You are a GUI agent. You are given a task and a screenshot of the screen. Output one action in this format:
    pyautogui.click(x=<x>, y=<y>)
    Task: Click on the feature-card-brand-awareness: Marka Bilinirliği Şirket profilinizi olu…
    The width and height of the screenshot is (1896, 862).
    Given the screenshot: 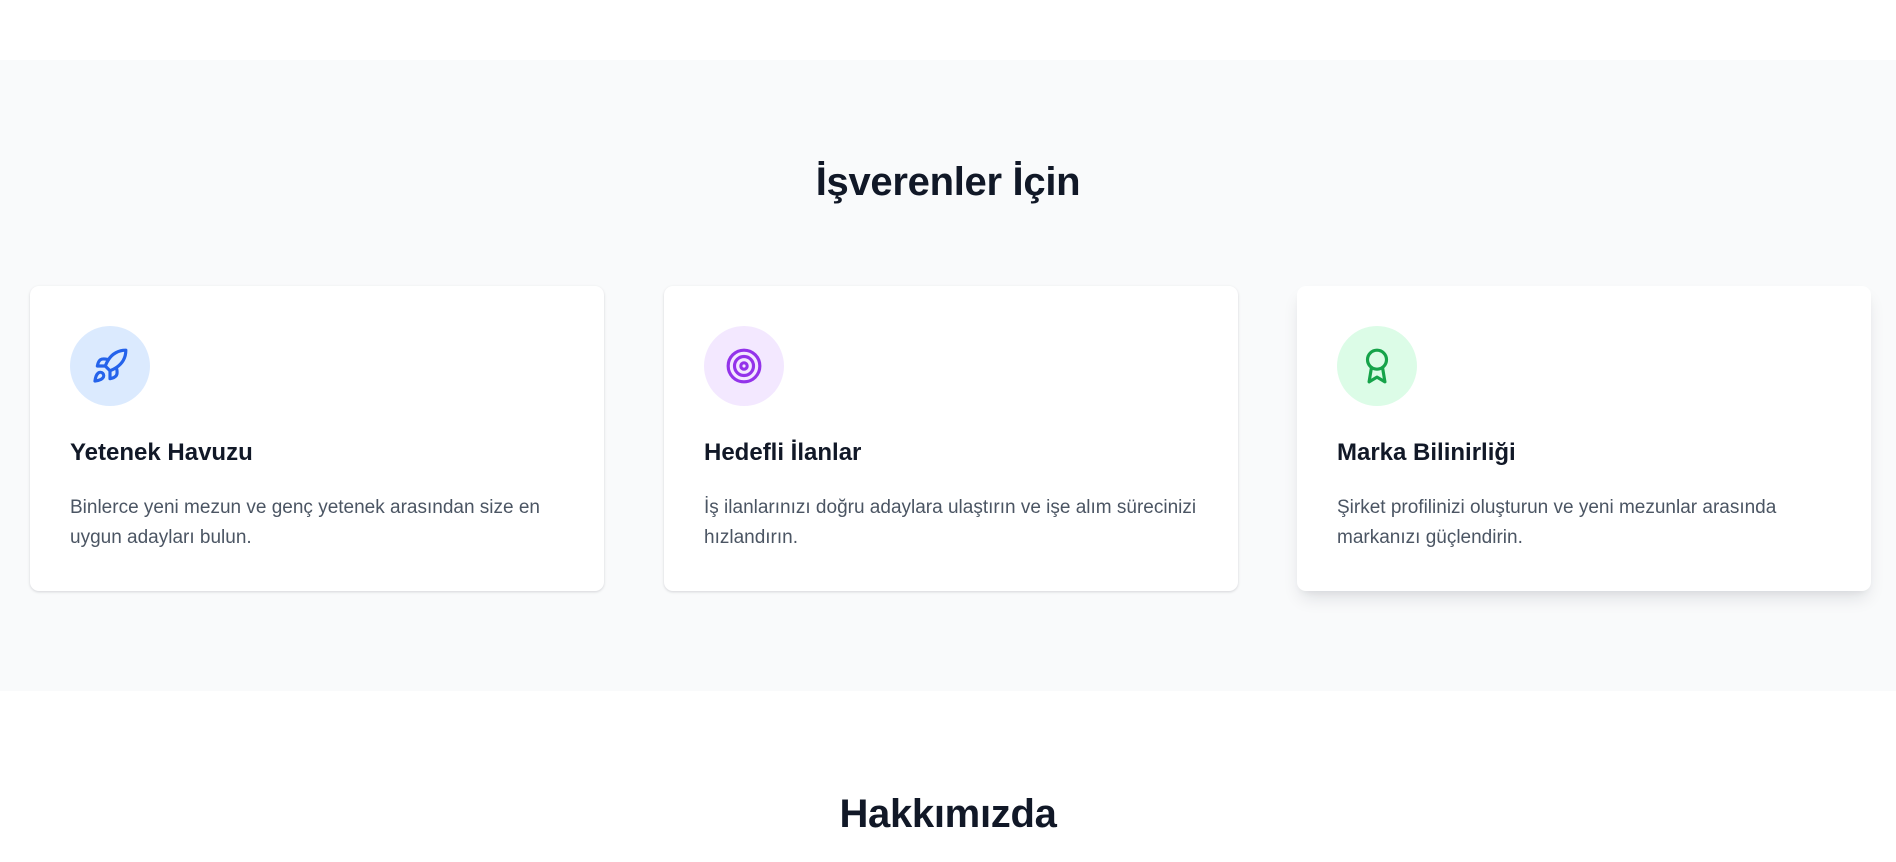 What is the action you would take?
    pyautogui.click(x=1584, y=438)
    